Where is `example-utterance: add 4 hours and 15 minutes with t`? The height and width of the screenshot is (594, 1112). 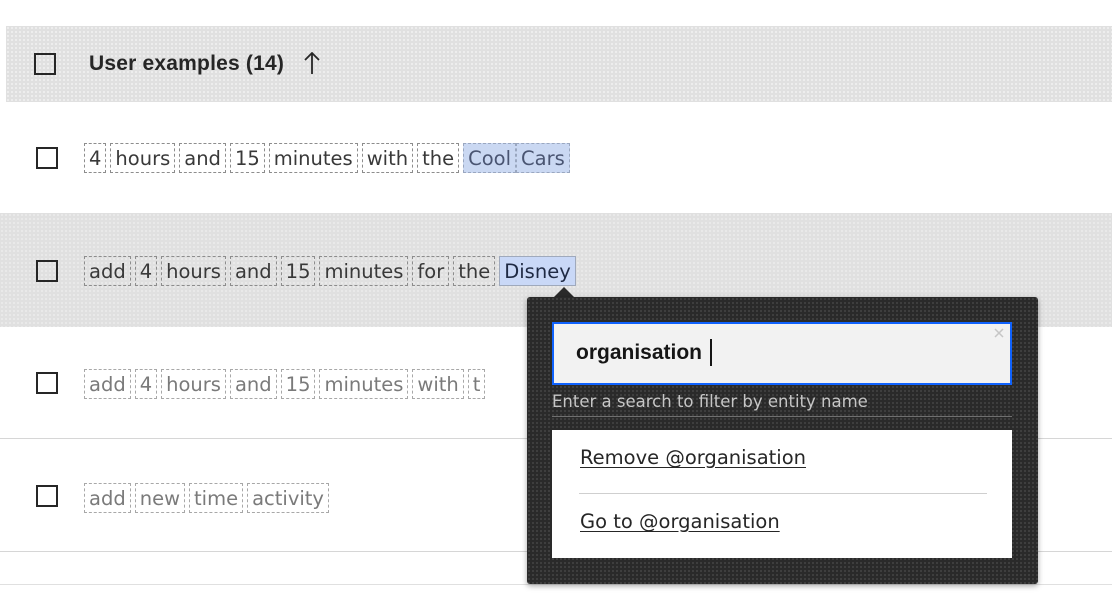
example-utterance: add 4 hours and 15 minutes with t is located at coordinates (285, 384).